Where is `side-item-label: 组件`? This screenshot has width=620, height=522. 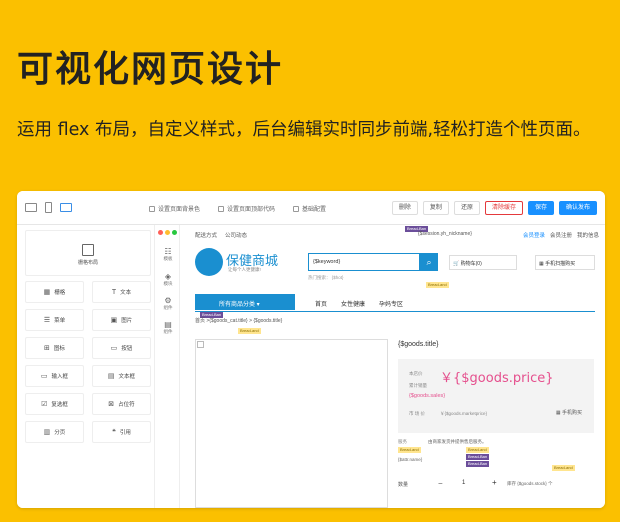 side-item-label: 组件 is located at coordinates (168, 331).